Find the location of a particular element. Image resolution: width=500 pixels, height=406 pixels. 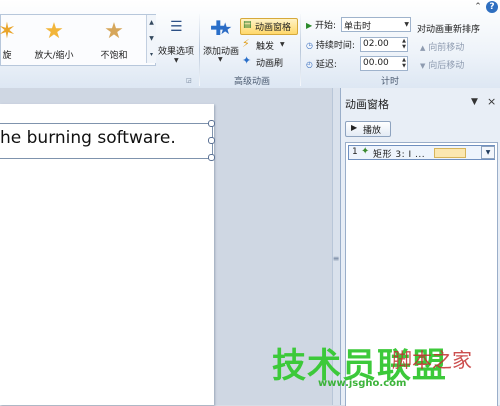

move-earlier-button: ▲ 向前移动 is located at coordinates (442, 46).